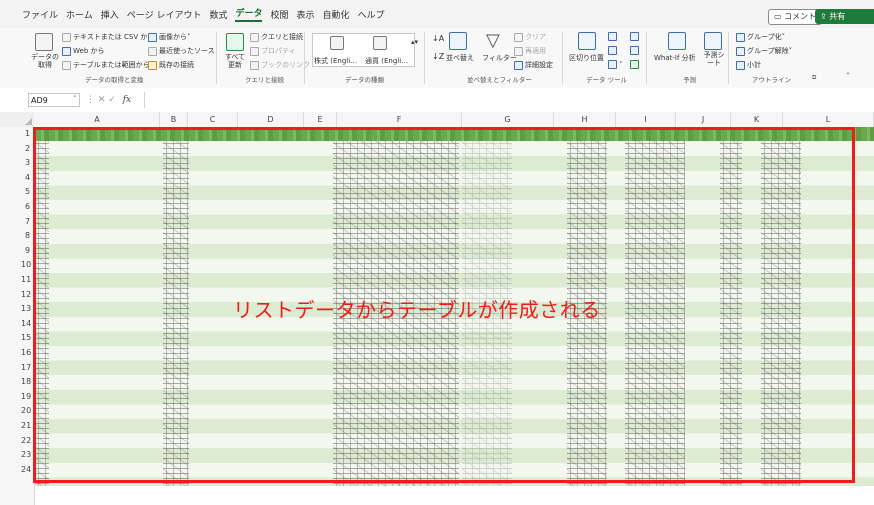 Image resolution: width=874 pixels, height=505 pixels. What do you see at coordinates (79, 14) in the screenshot?
I see `tab-home: ホーム` at bounding box center [79, 14].